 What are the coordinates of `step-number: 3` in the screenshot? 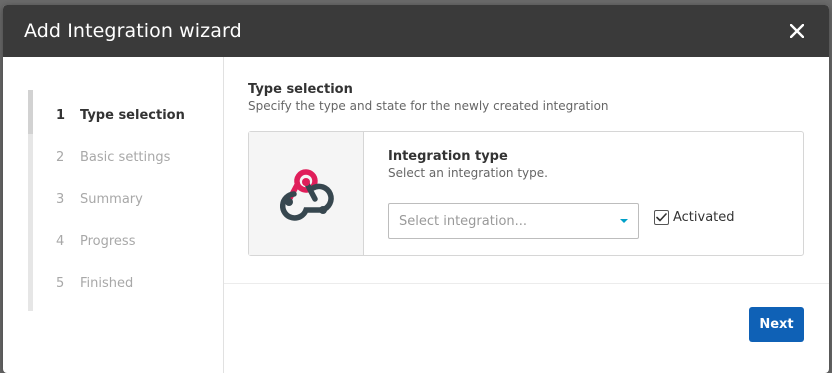 It's located at (60, 199).